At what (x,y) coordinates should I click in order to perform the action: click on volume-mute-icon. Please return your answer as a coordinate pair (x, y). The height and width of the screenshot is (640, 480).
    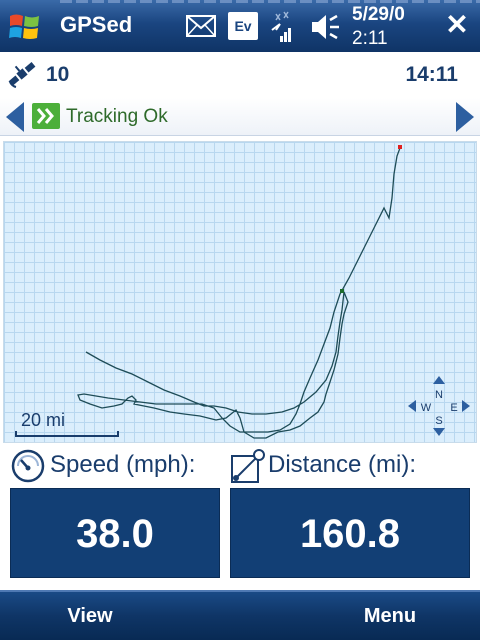
    Looking at the image, I should click on (326, 27).